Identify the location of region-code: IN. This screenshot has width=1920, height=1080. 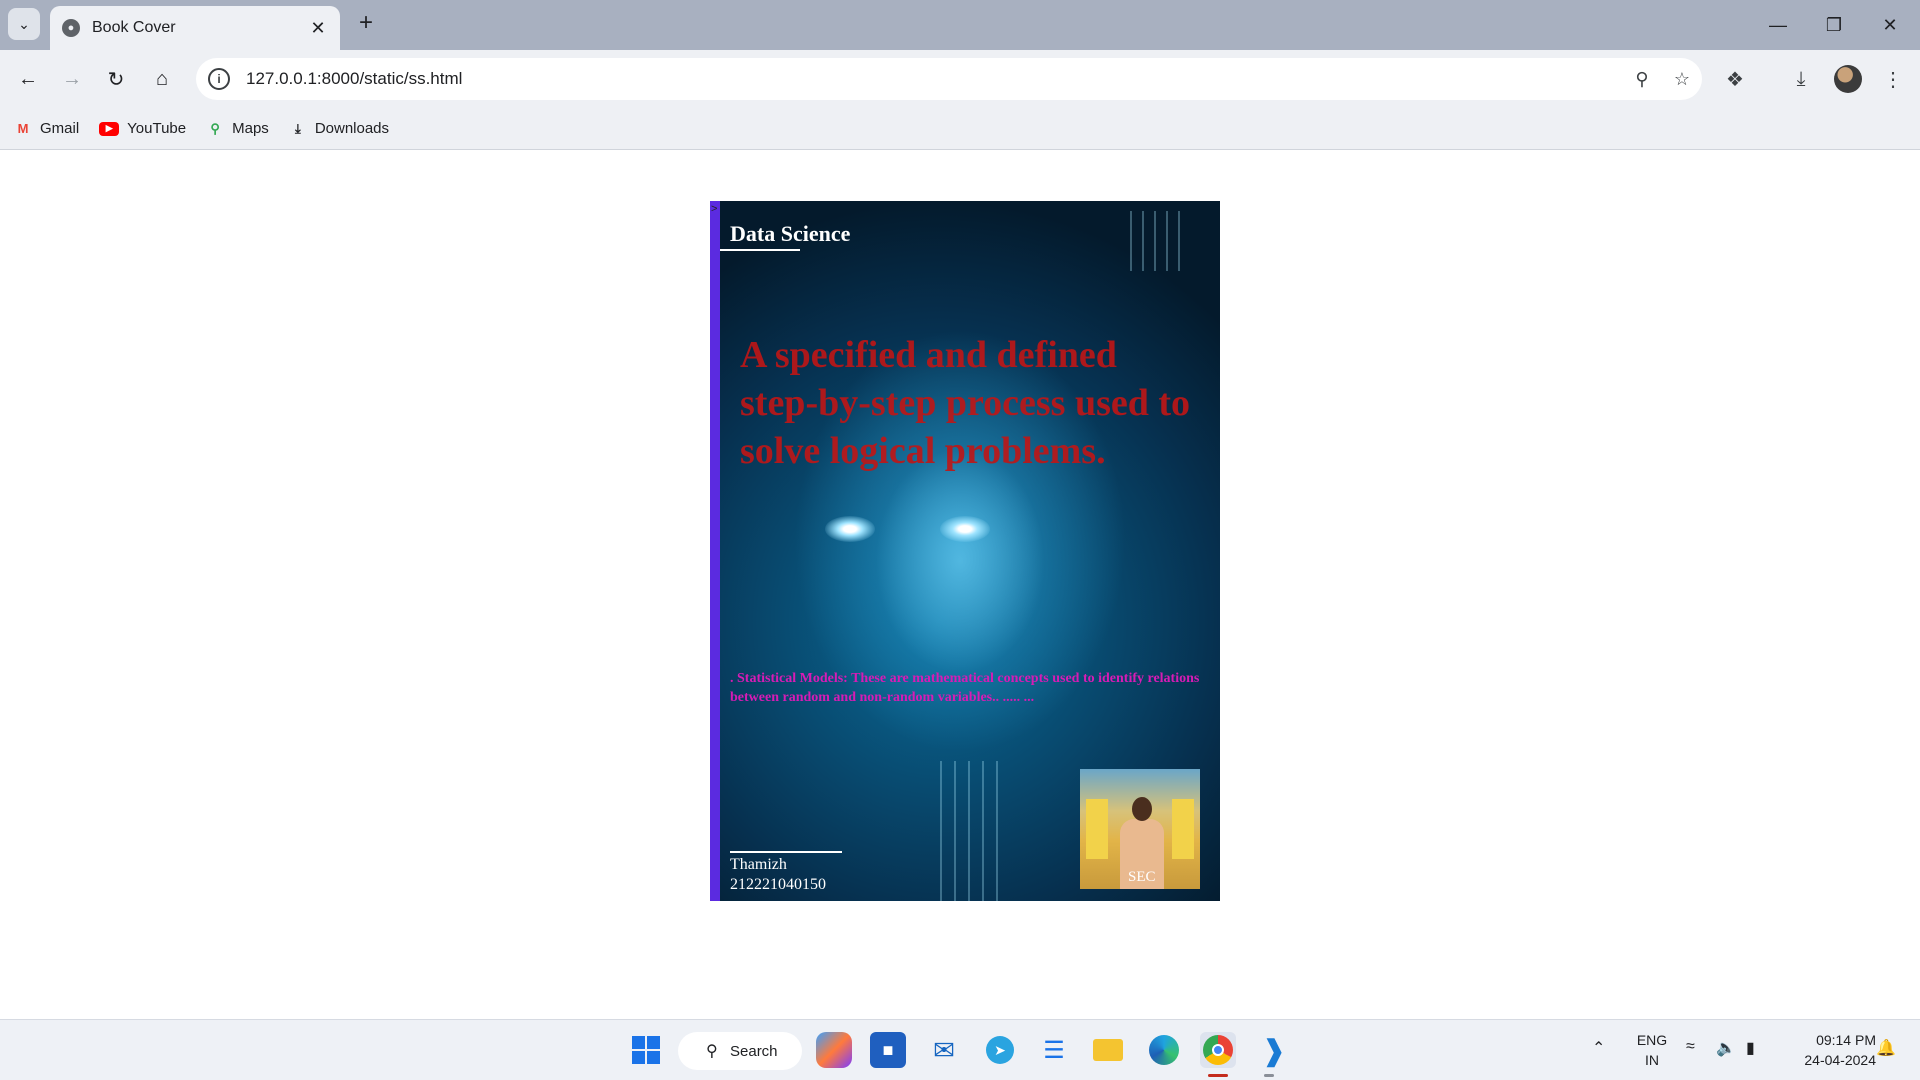
(1652, 1060).